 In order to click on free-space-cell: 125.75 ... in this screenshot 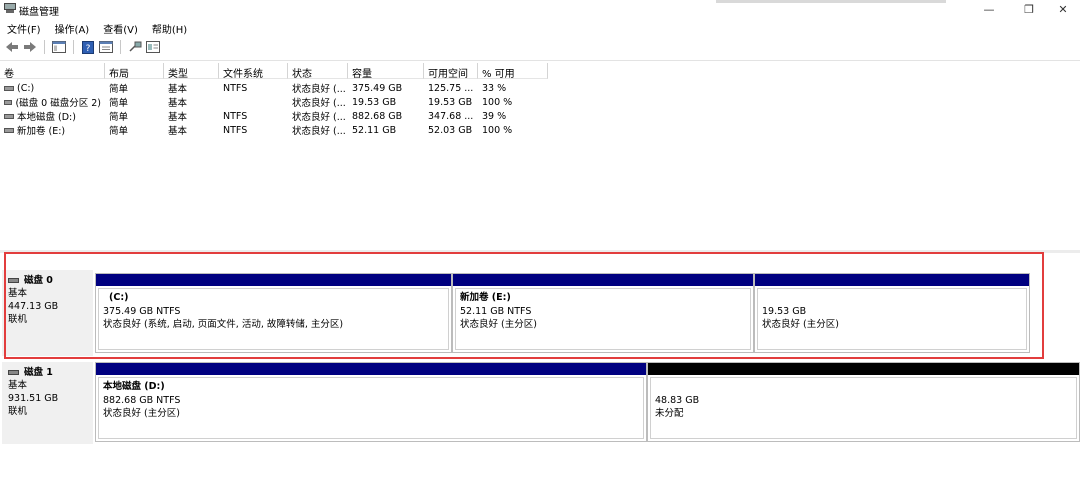, I will do `click(451, 88)`.